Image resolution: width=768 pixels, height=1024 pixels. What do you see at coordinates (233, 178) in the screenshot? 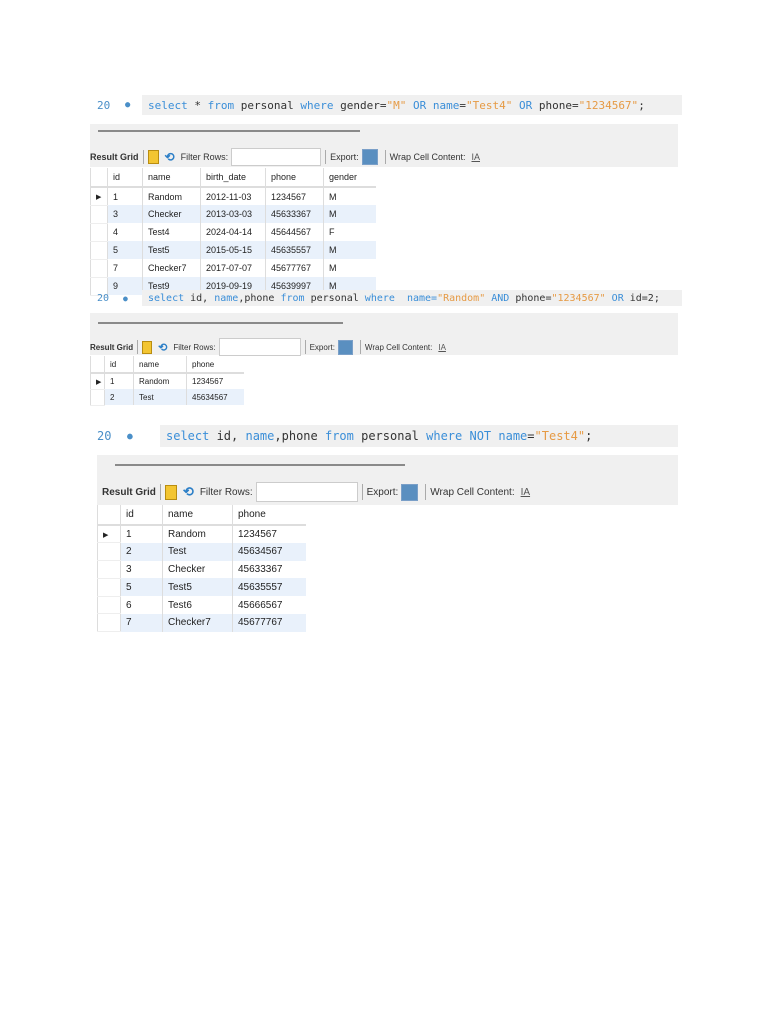
I see `column-header: birth_date` at bounding box center [233, 178].